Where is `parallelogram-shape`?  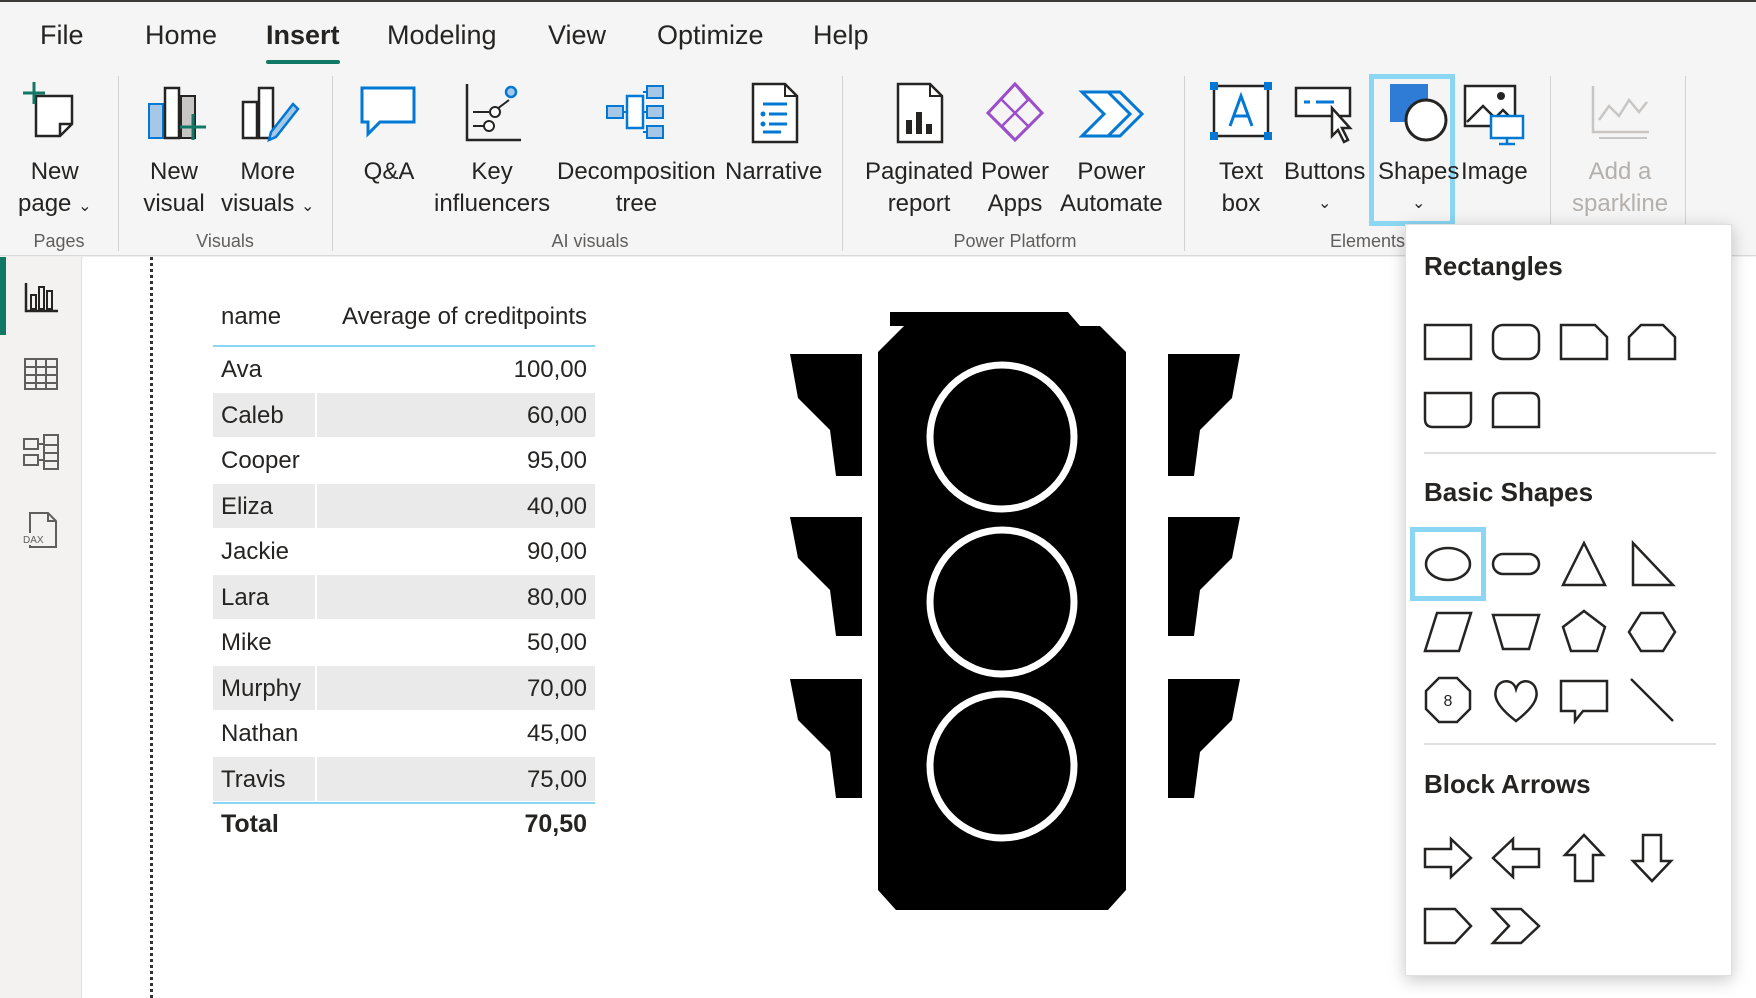
parallelogram-shape is located at coordinates (1448, 632).